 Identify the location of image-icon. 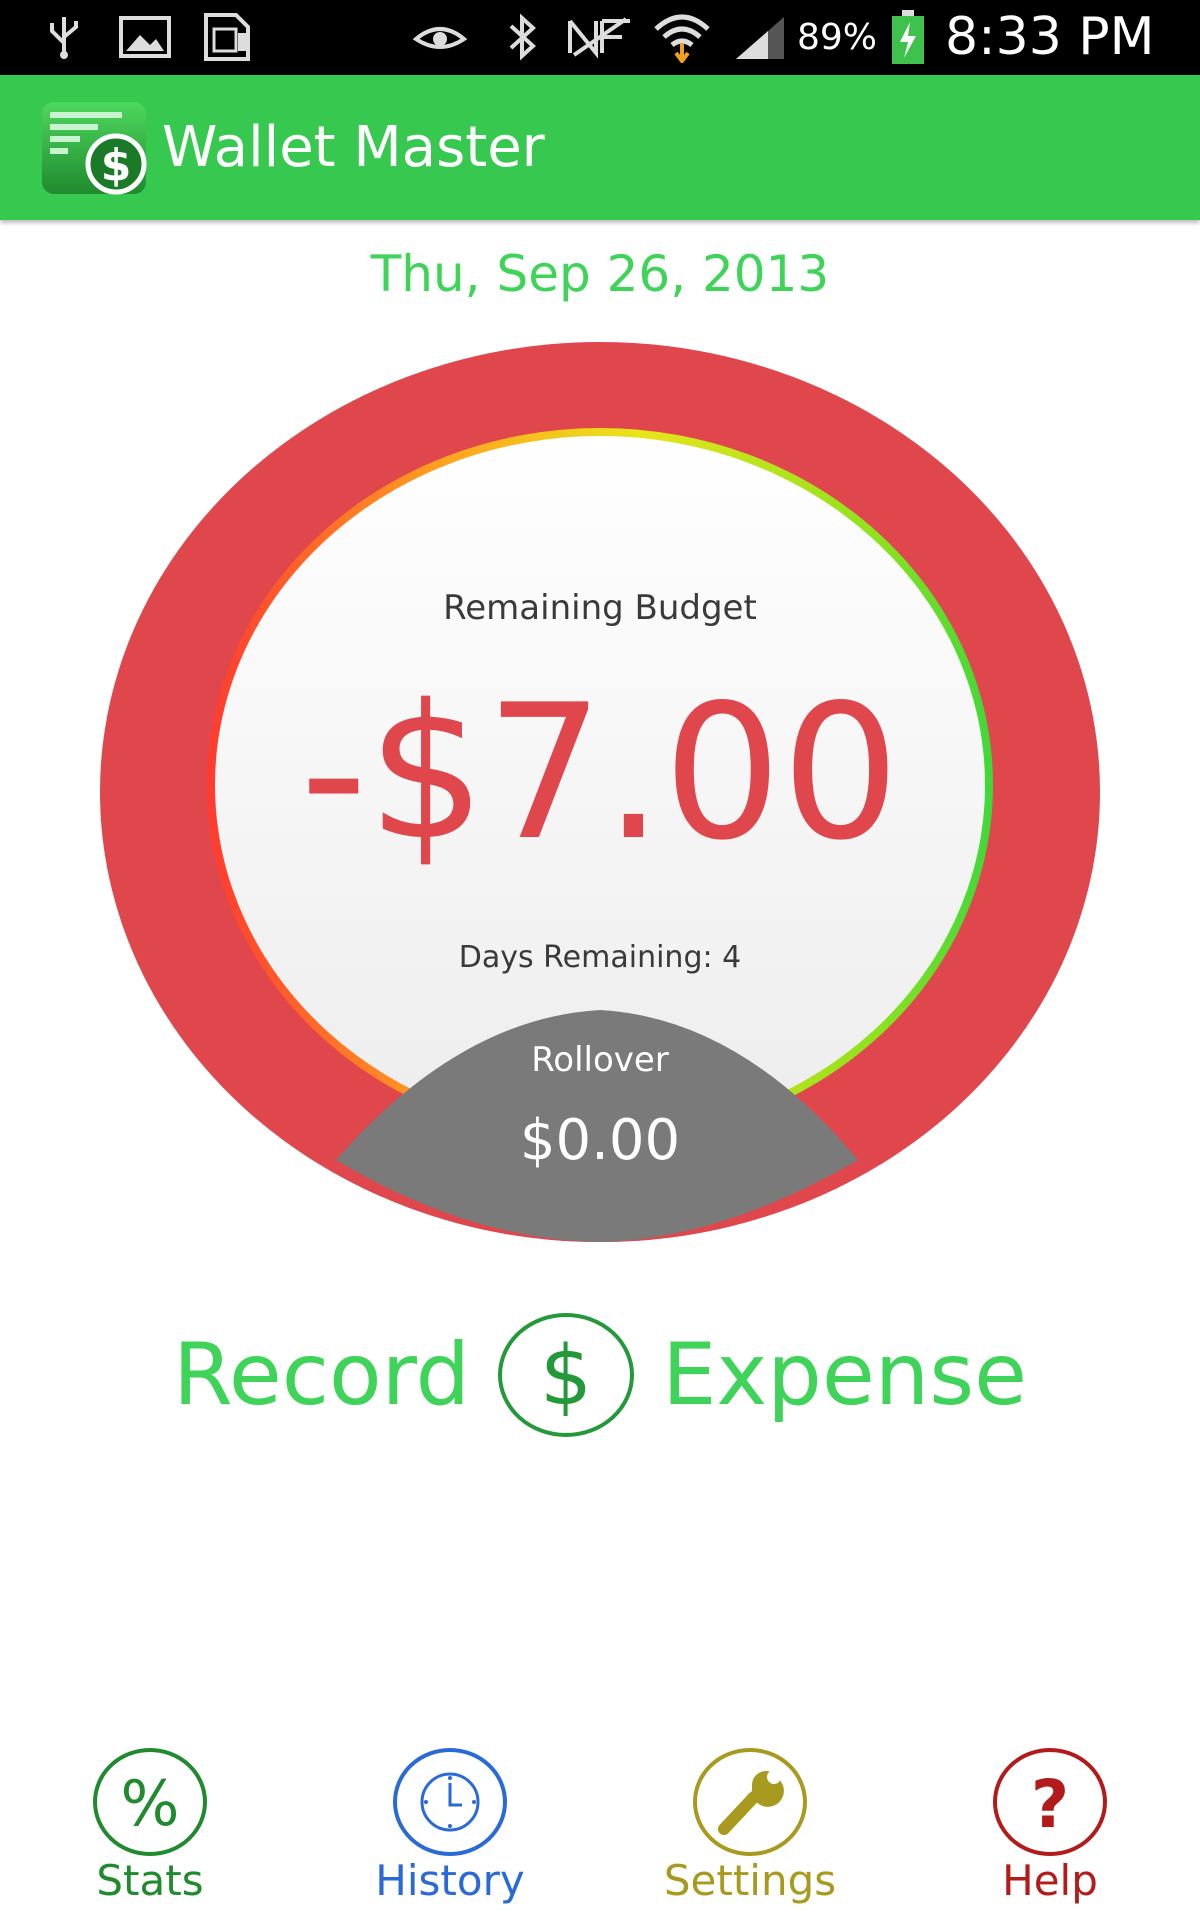
(145, 37).